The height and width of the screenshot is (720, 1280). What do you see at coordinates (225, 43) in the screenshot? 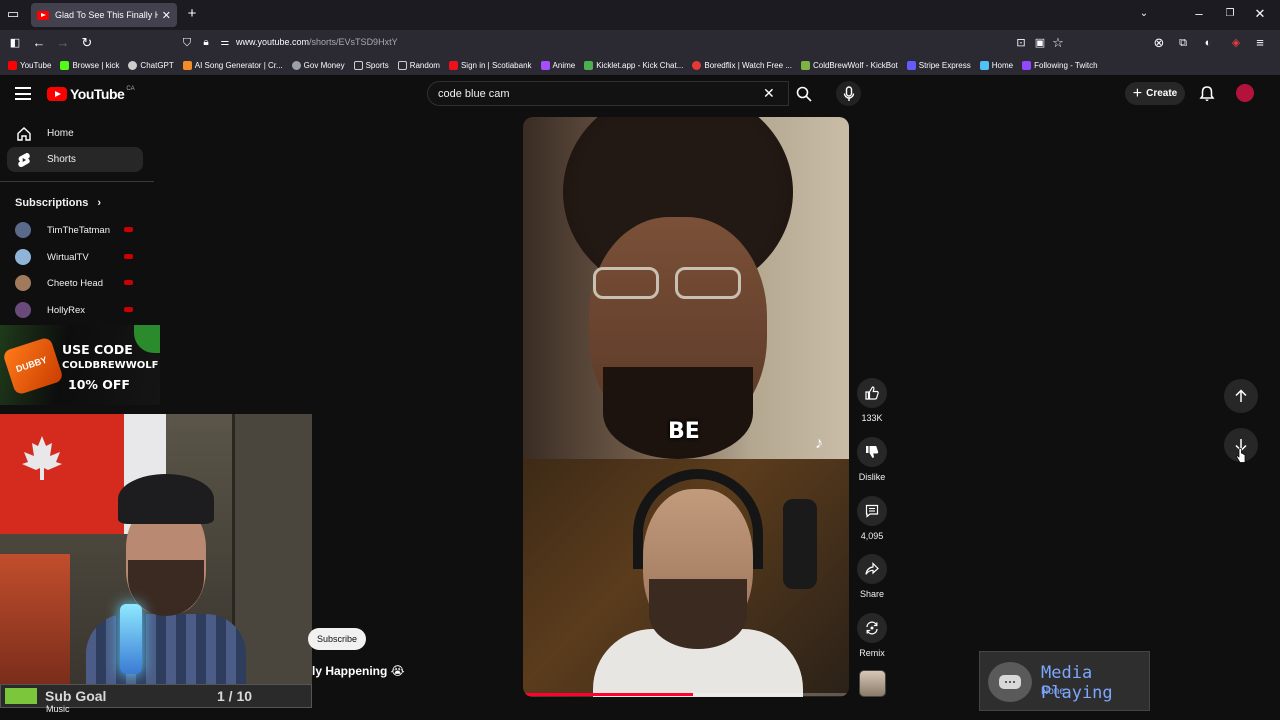
I see `permissions-icon: ⚌` at bounding box center [225, 43].